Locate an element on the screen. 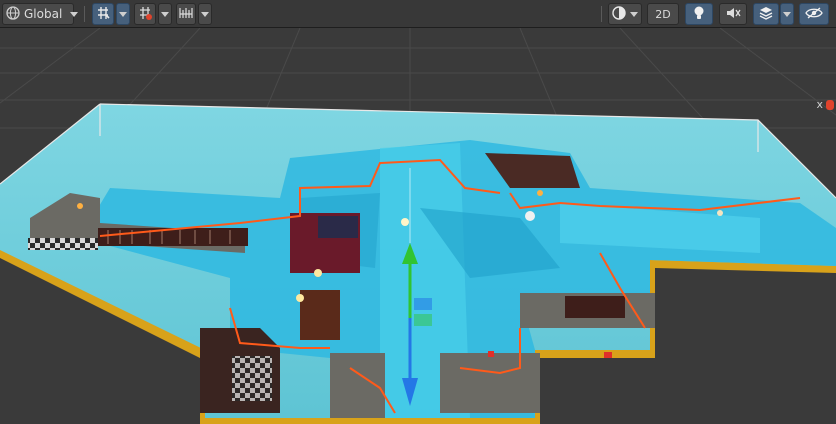  hidden-objects-icon is located at coordinates (814, 14).